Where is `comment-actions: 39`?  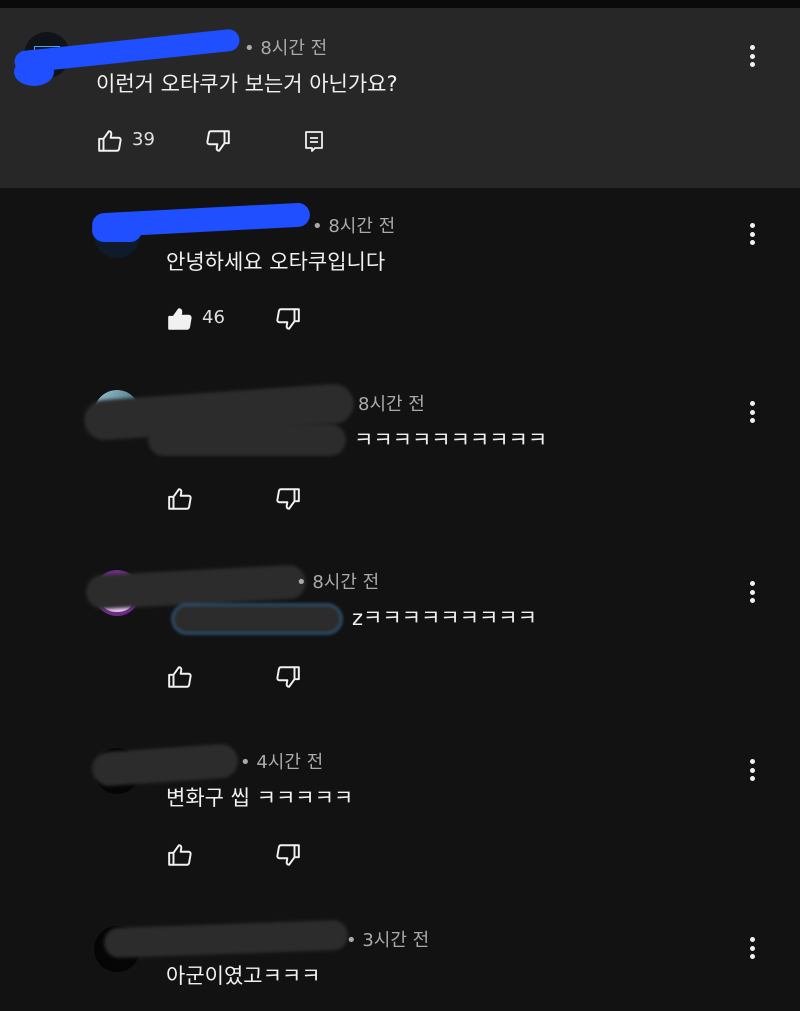 comment-actions: 39 is located at coordinates (224, 141).